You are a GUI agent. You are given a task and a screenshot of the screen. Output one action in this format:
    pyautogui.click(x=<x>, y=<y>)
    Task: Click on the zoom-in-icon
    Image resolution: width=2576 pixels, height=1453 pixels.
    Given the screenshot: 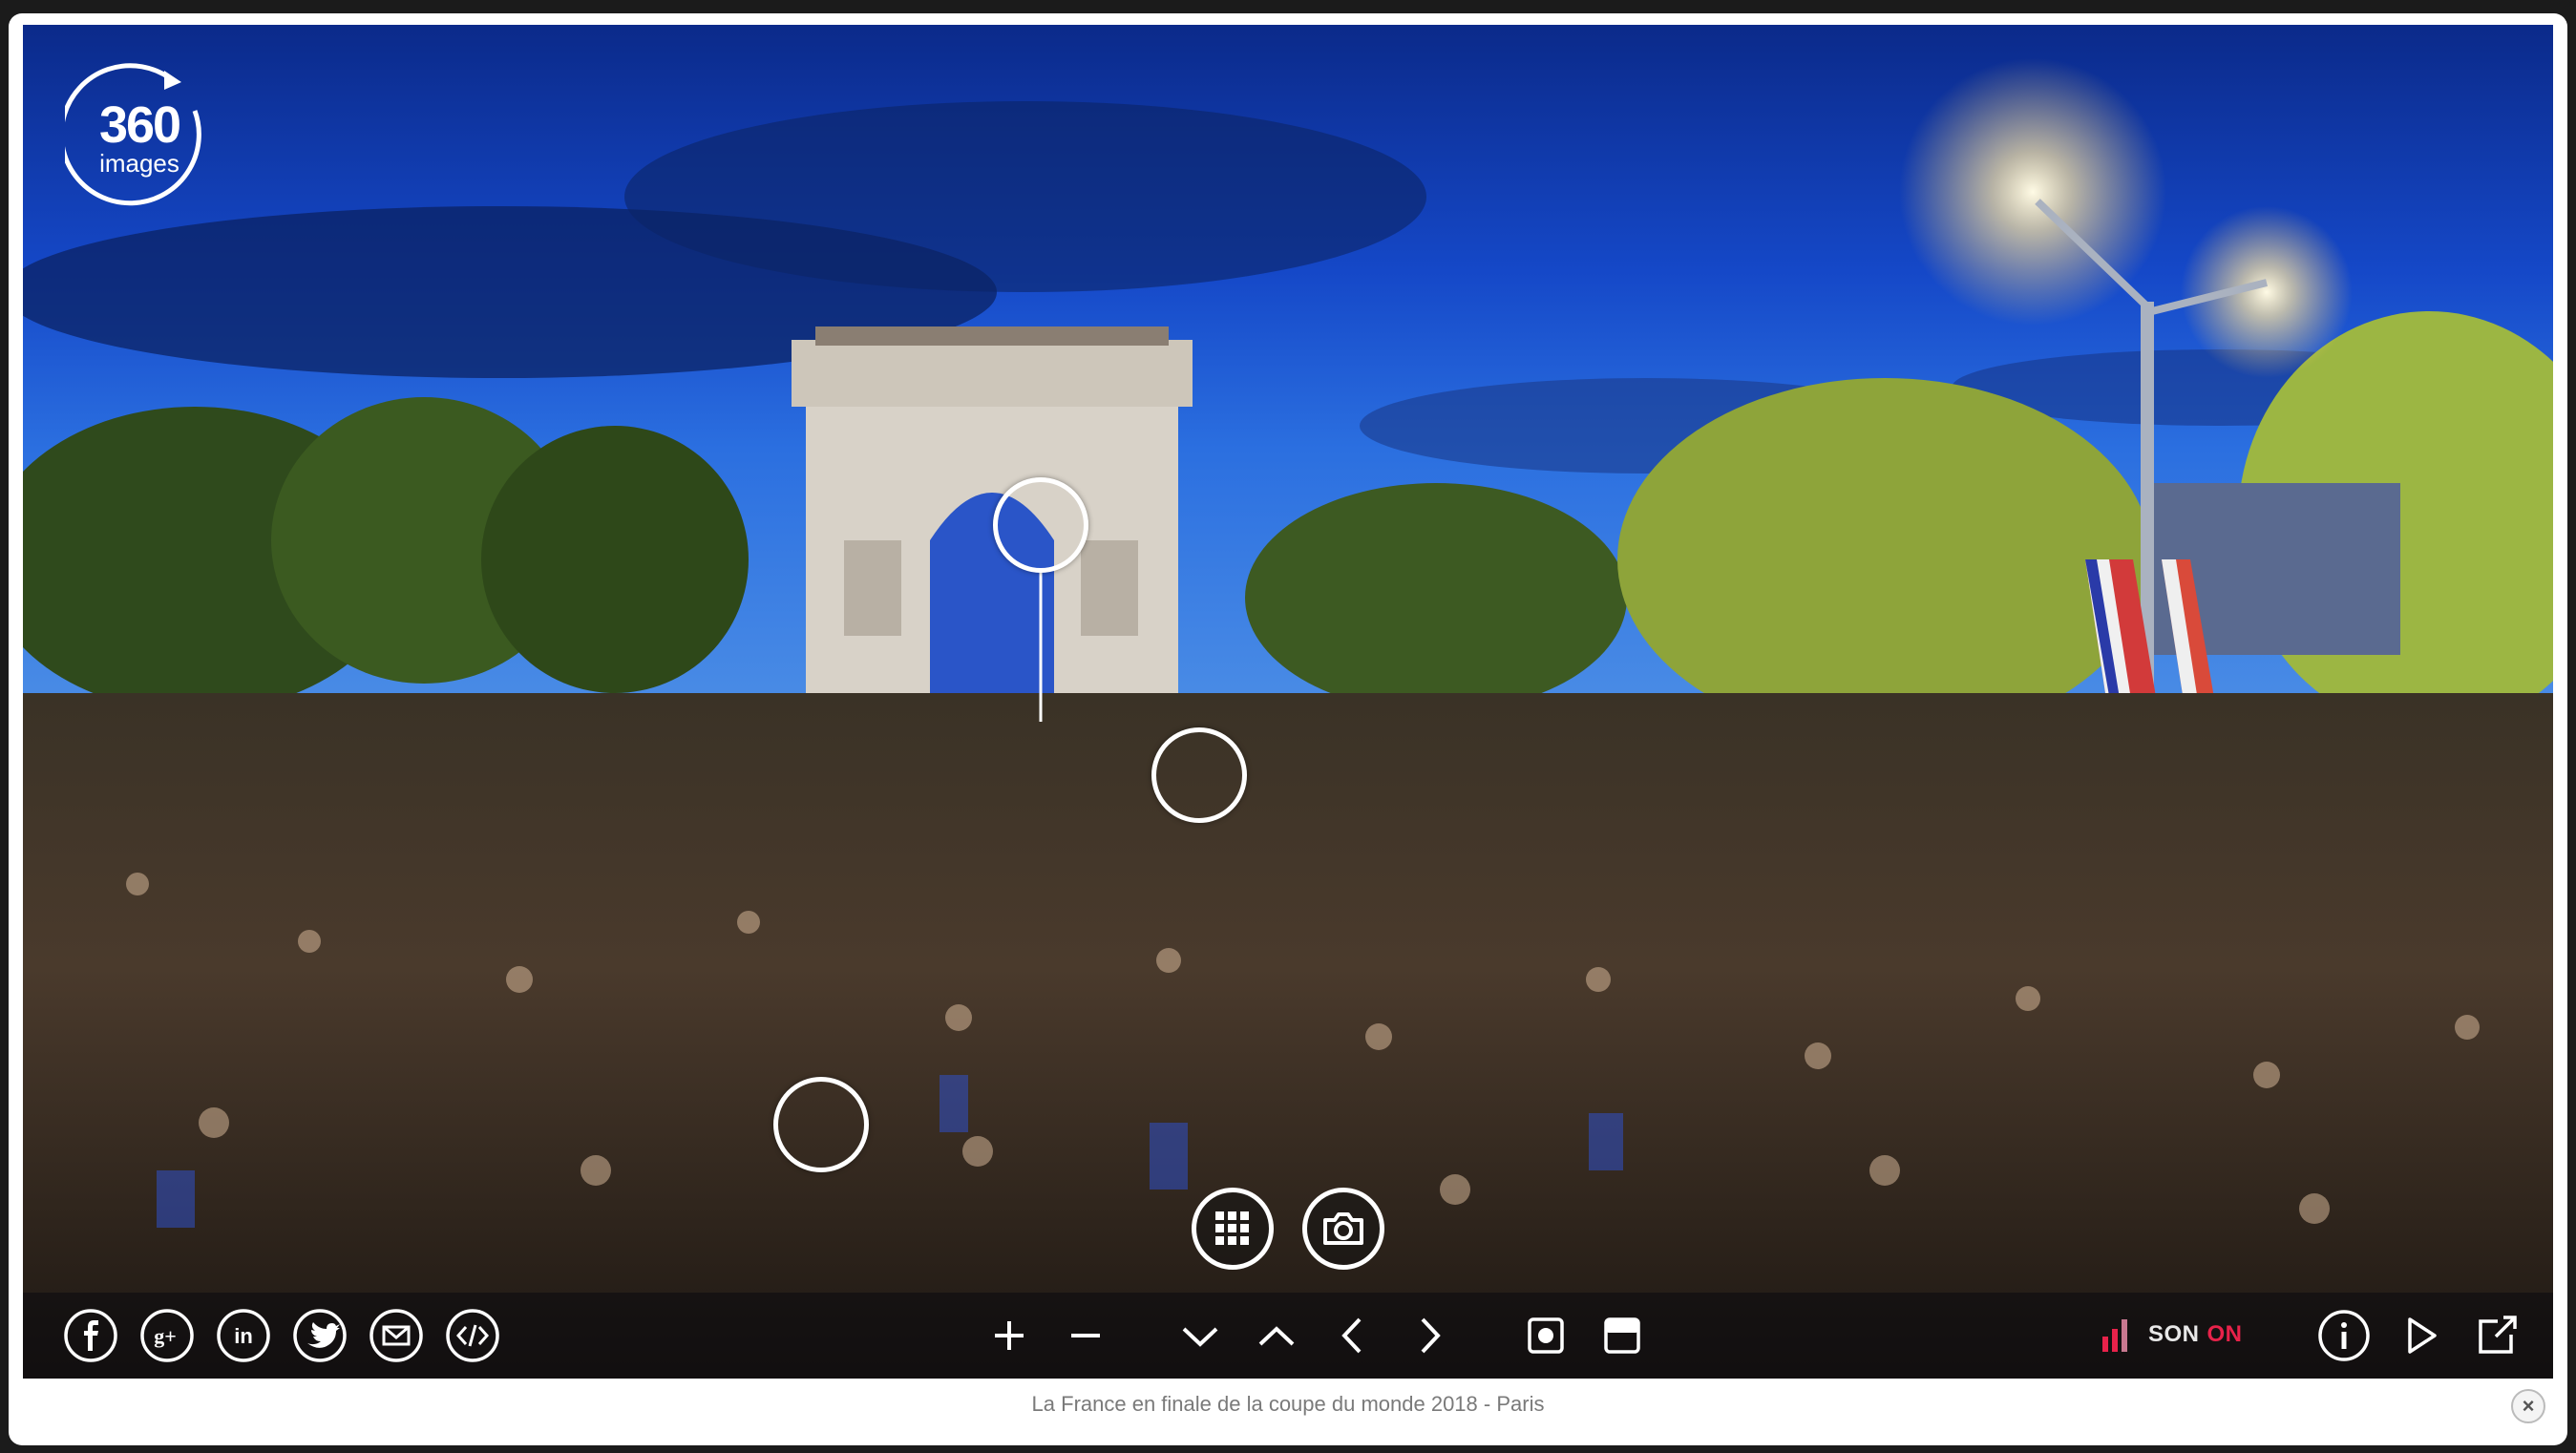 What is the action you would take?
    pyautogui.click(x=1009, y=1335)
    